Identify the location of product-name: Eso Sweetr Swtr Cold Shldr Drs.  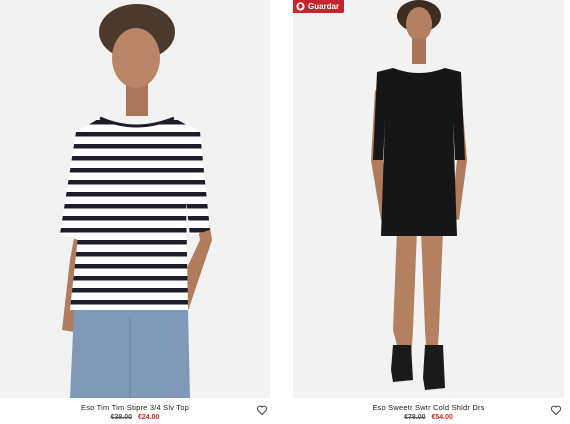
(428, 407).